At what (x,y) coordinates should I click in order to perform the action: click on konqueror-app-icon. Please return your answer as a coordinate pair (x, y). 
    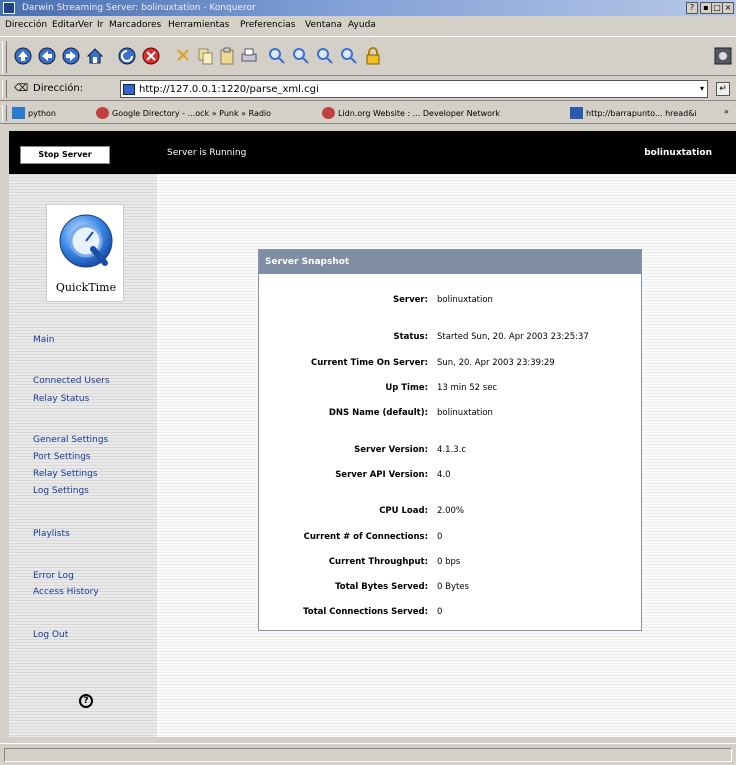
    Looking at the image, I should click on (9, 8).